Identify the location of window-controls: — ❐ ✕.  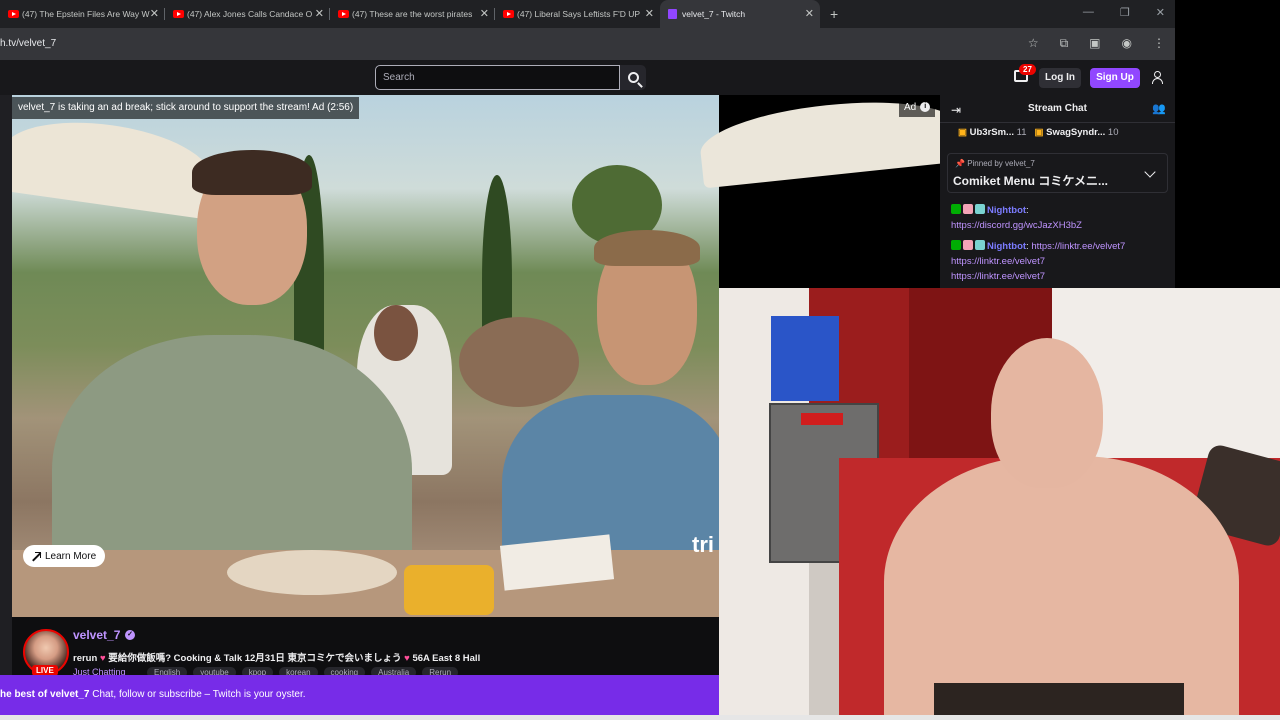
(1124, 12).